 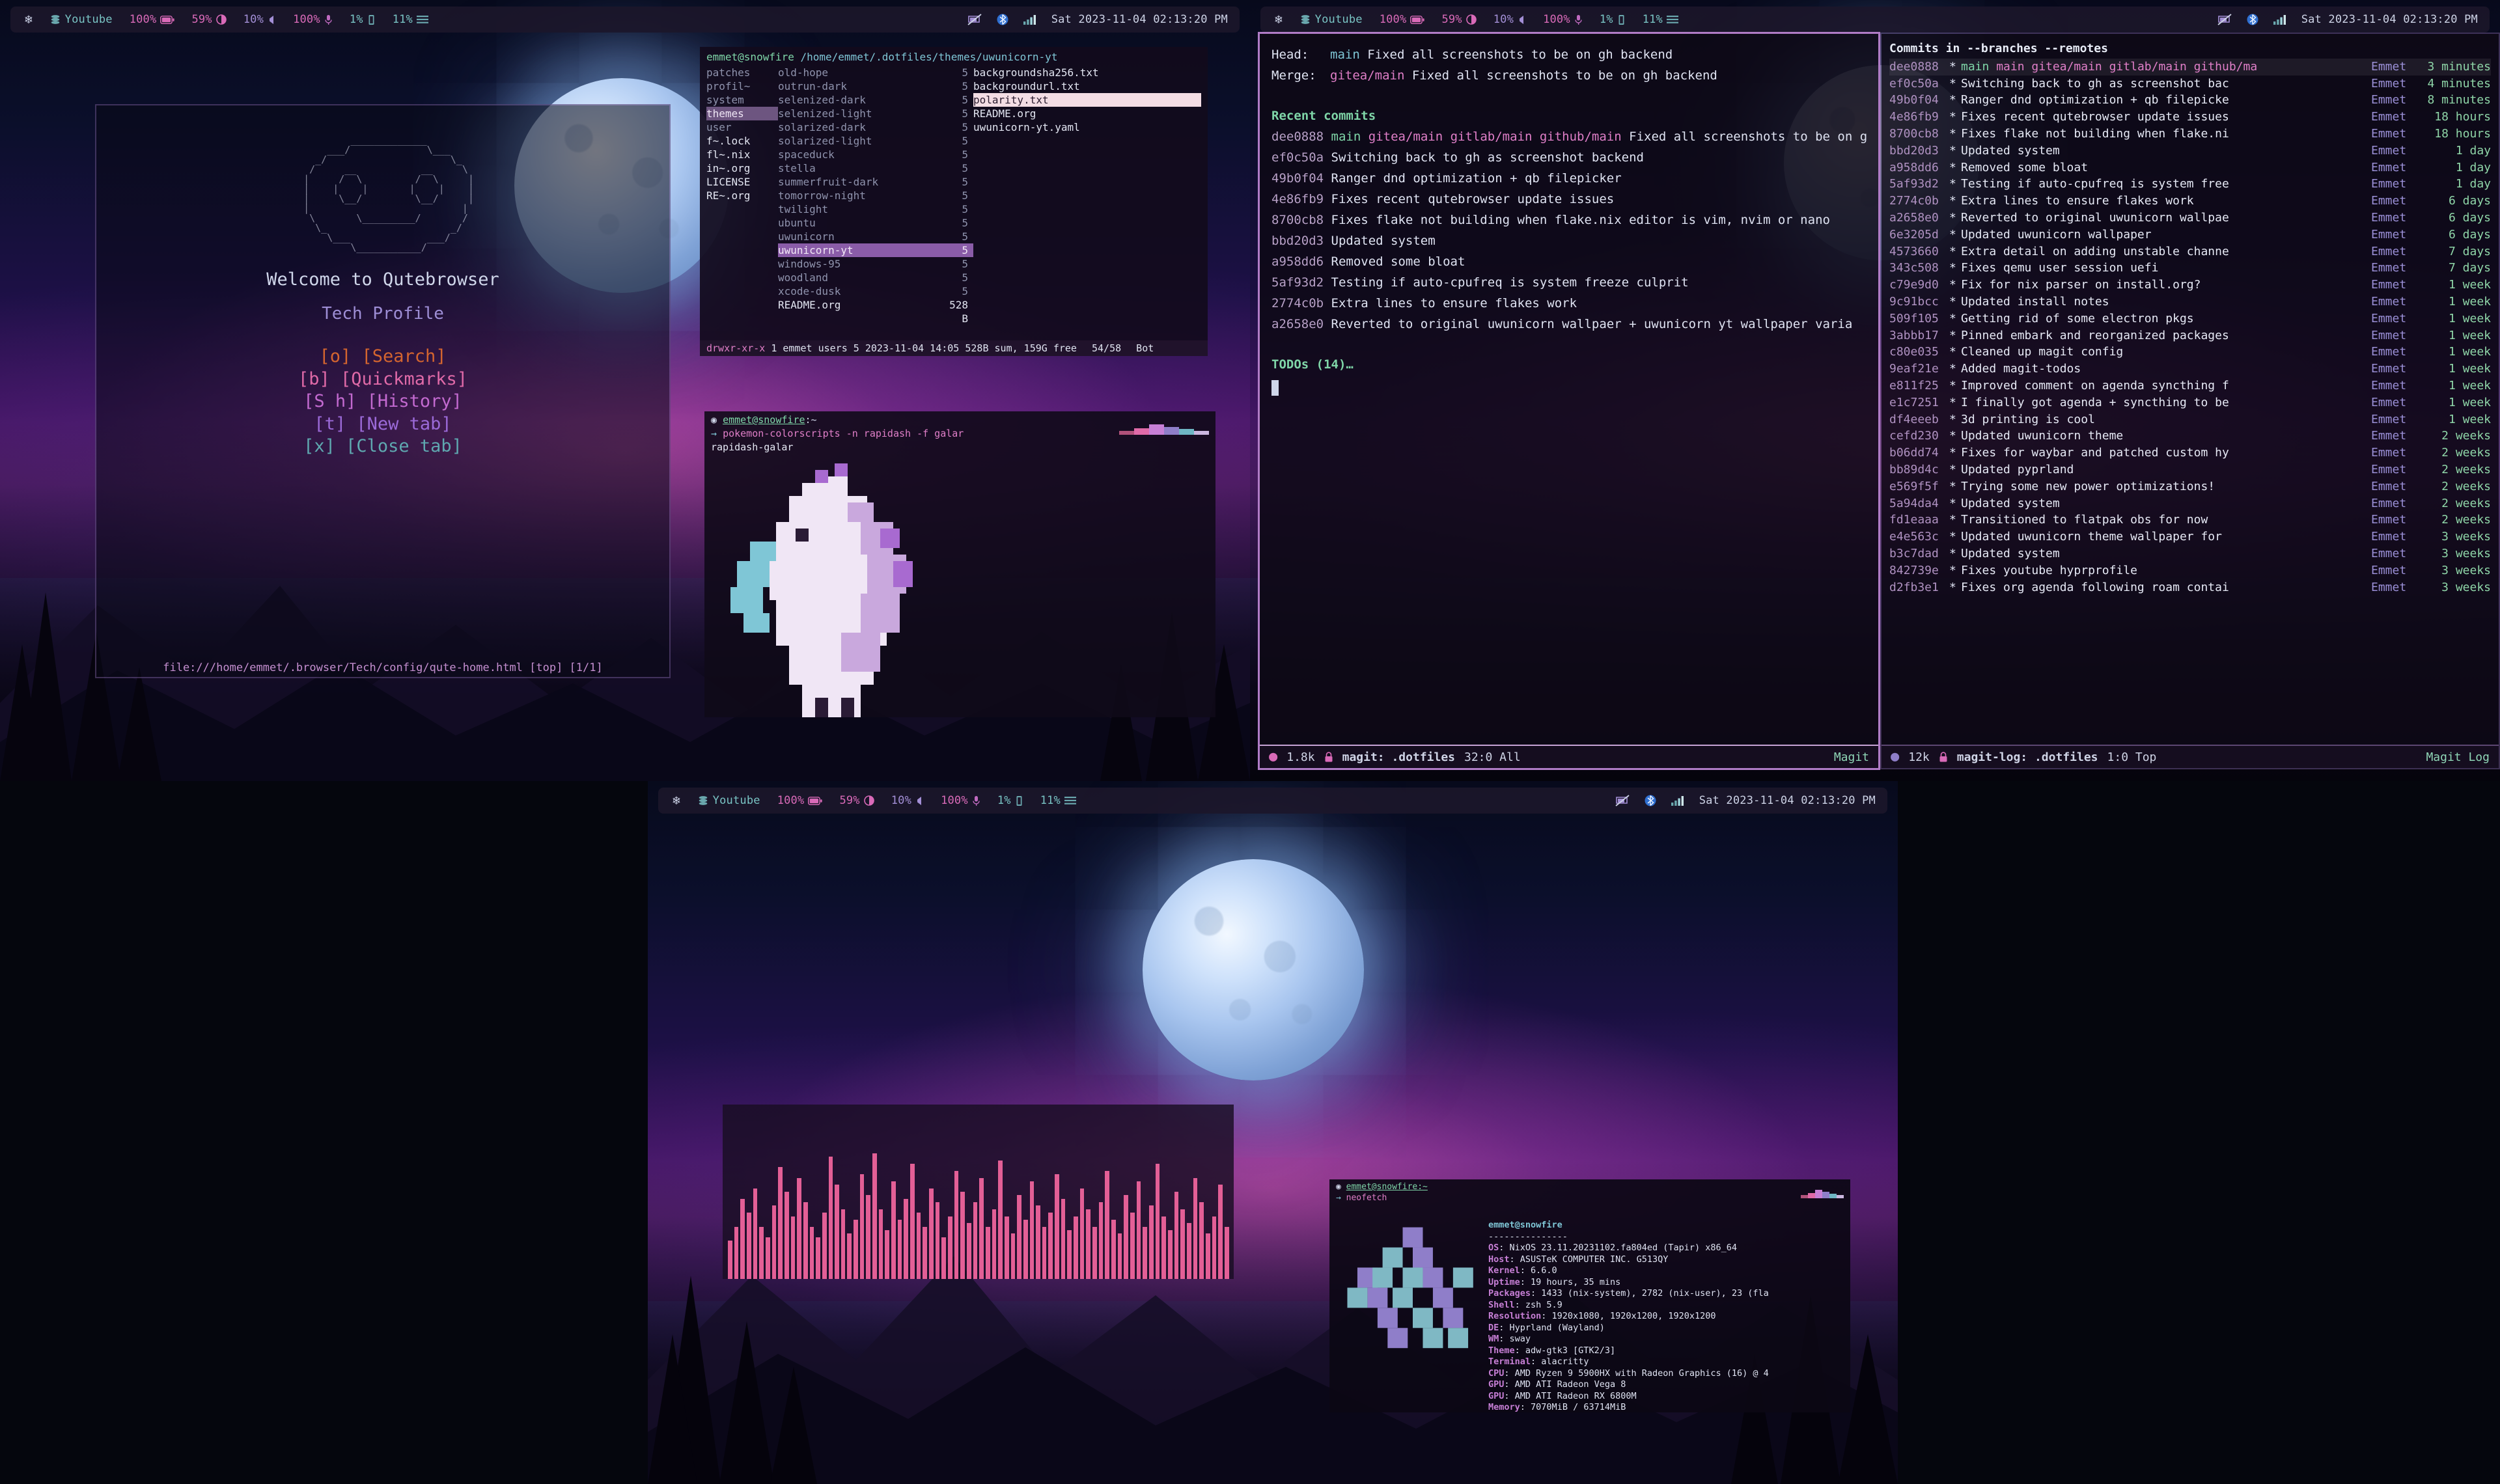 What do you see at coordinates (875, 113) in the screenshot?
I see `ranger-row-3: selenized-light 5` at bounding box center [875, 113].